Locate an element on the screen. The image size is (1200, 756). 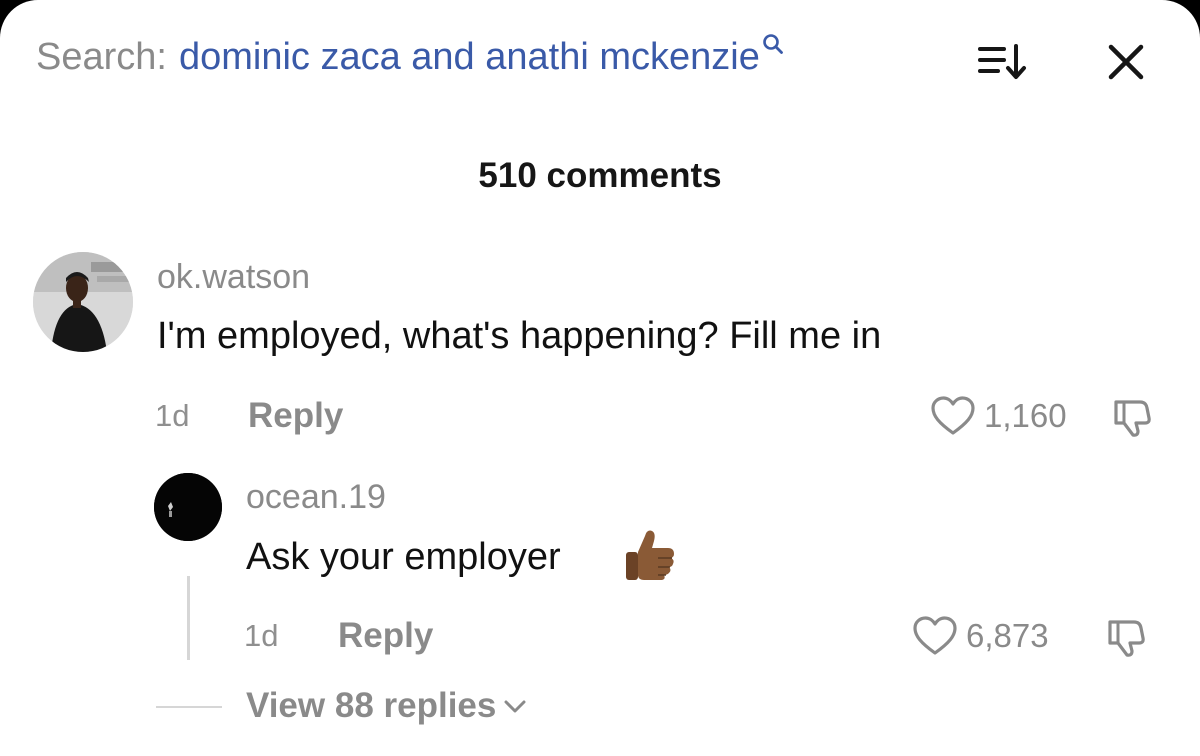
comment-text: Ask your employer is located at coordinates (403, 557).